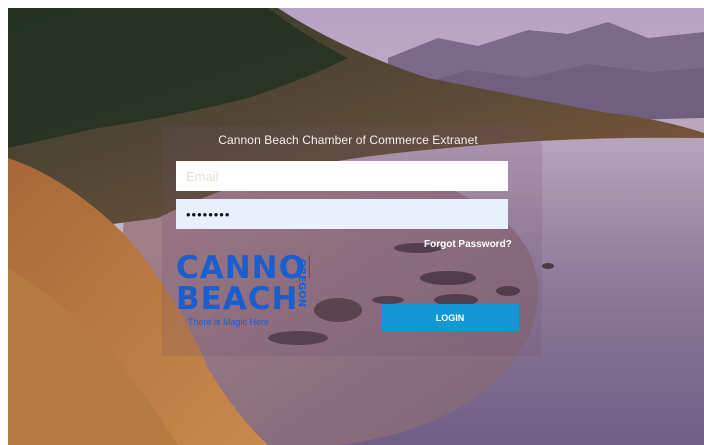  I want to click on forgot-password-link: Forgot Password?, so click(468, 244).